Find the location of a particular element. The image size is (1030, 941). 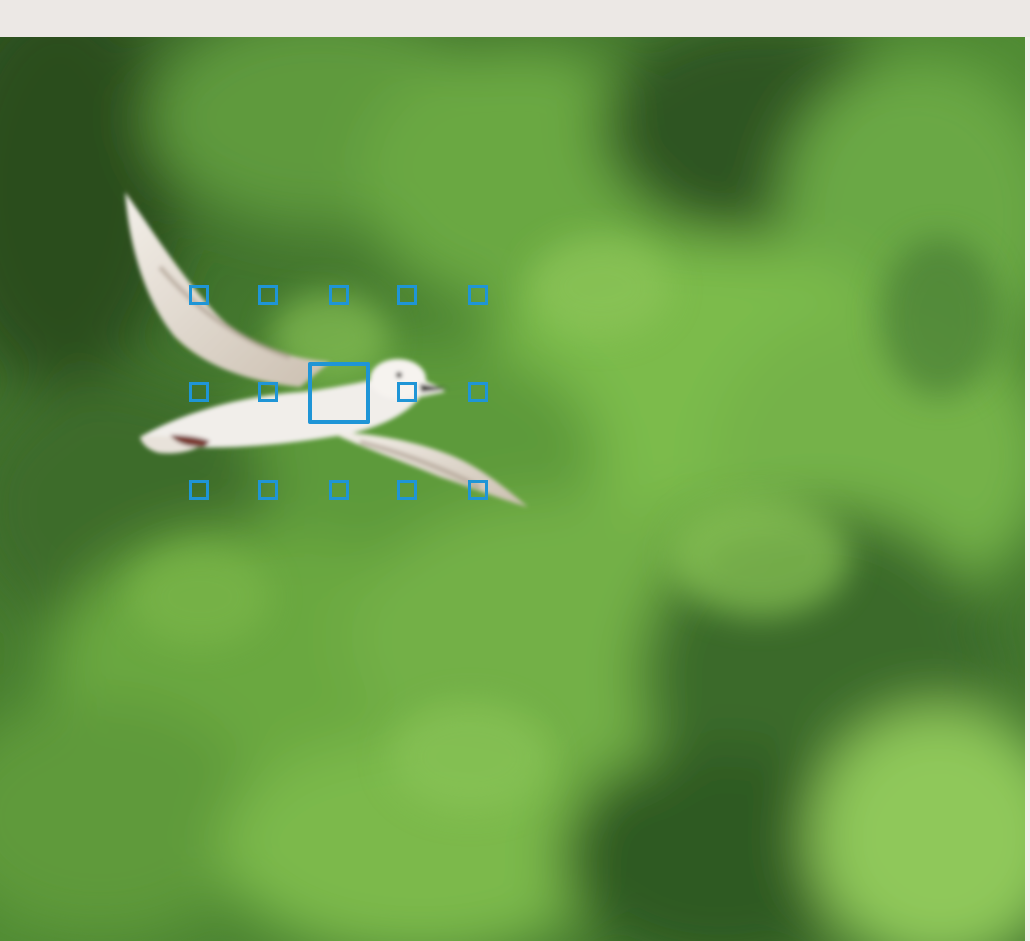

af-point-r3c5 is located at coordinates (478, 490).